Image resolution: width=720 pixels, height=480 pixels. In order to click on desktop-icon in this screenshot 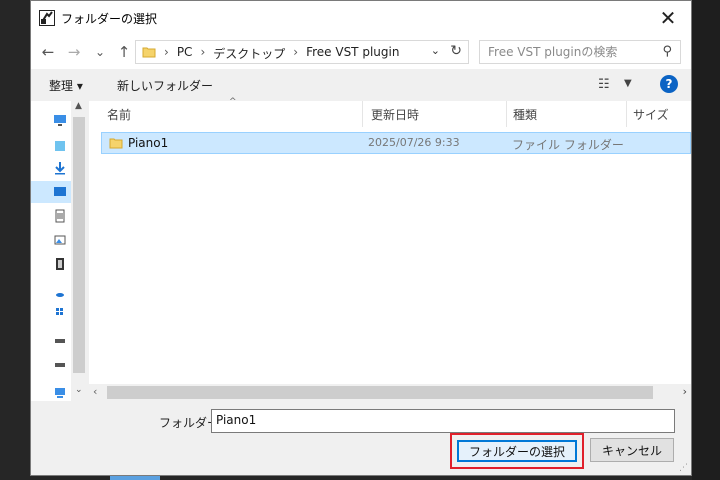, I will do `click(60, 192)`.